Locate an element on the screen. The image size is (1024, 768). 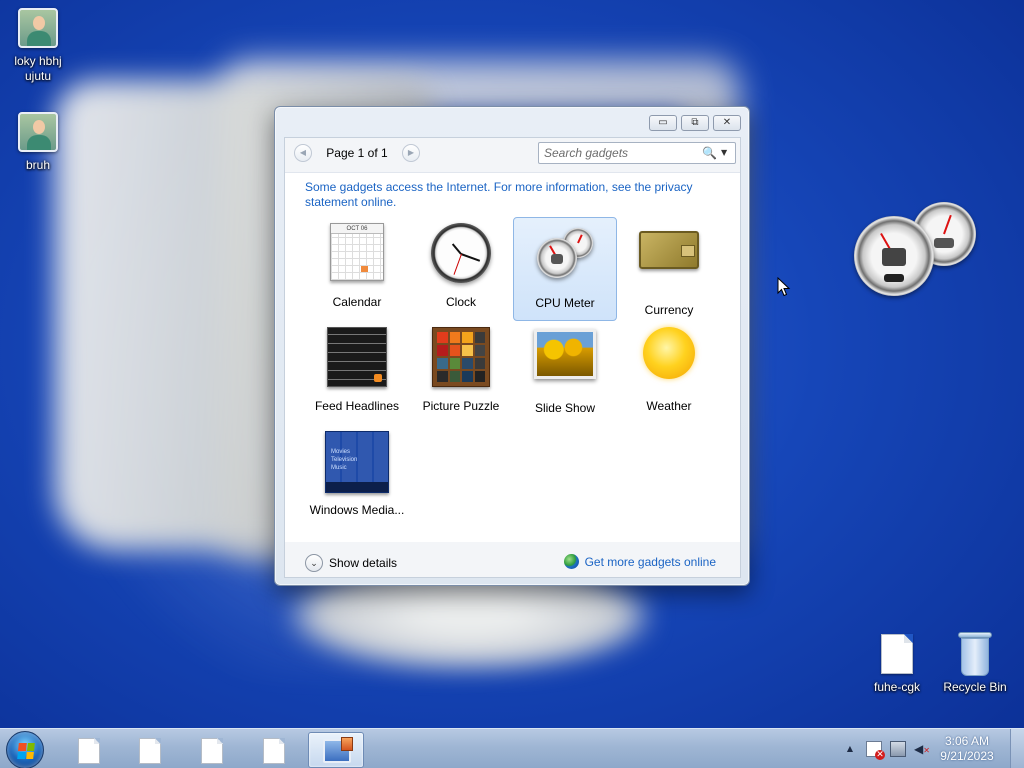
calendar-icon: OCT 06 is located at coordinates (357, 252).